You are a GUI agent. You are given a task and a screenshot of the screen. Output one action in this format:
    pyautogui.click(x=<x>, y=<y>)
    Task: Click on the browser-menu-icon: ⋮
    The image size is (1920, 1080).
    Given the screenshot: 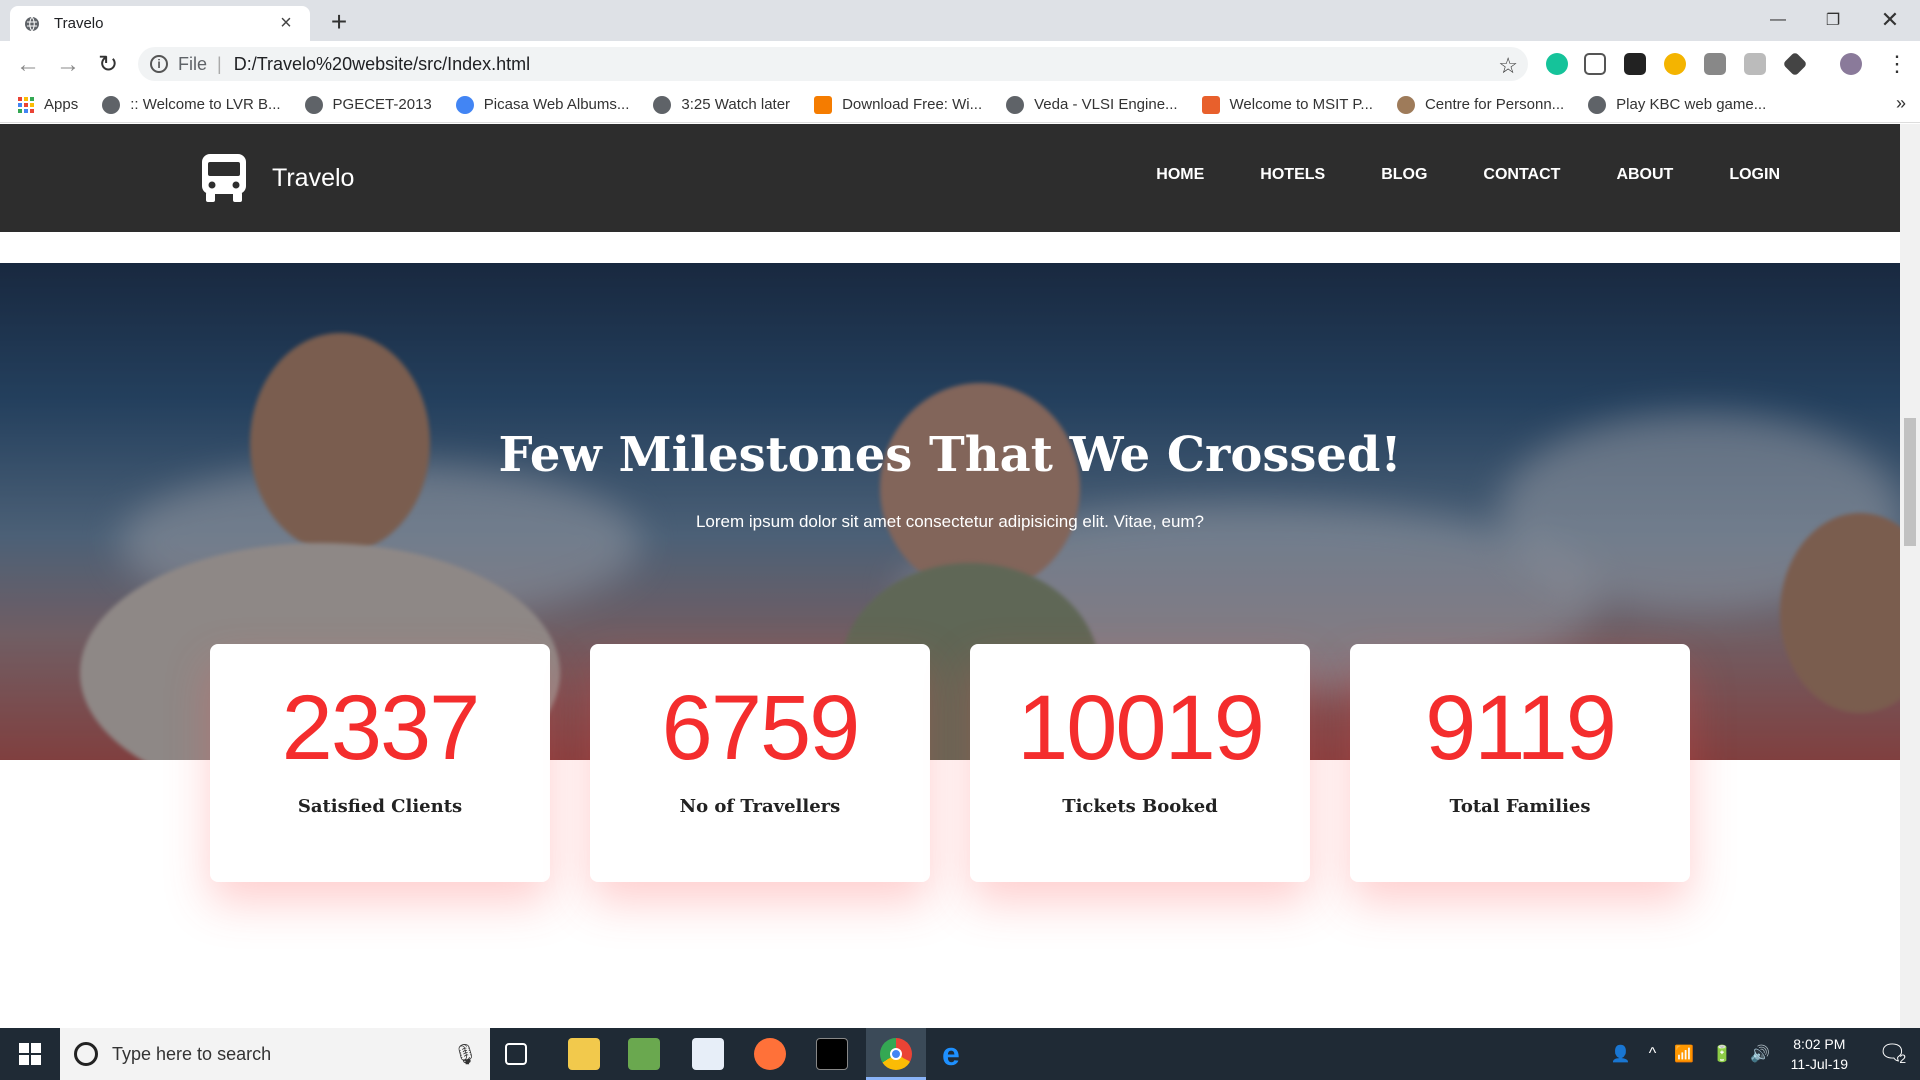 What is the action you would take?
    pyautogui.click(x=1897, y=64)
    